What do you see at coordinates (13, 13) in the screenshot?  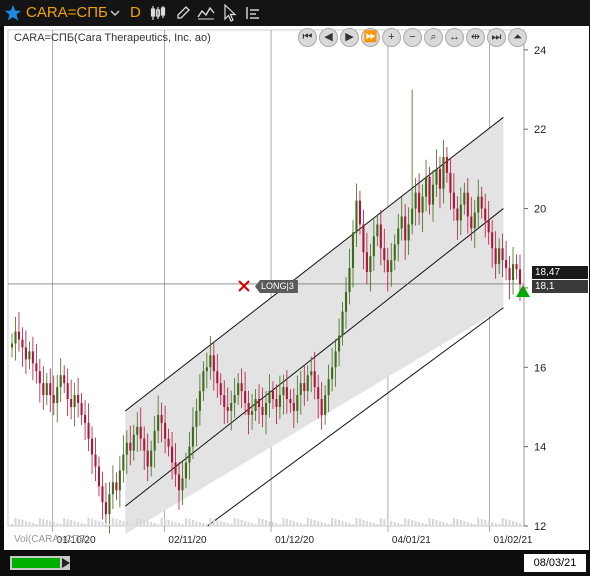 I see `star-icon` at bounding box center [13, 13].